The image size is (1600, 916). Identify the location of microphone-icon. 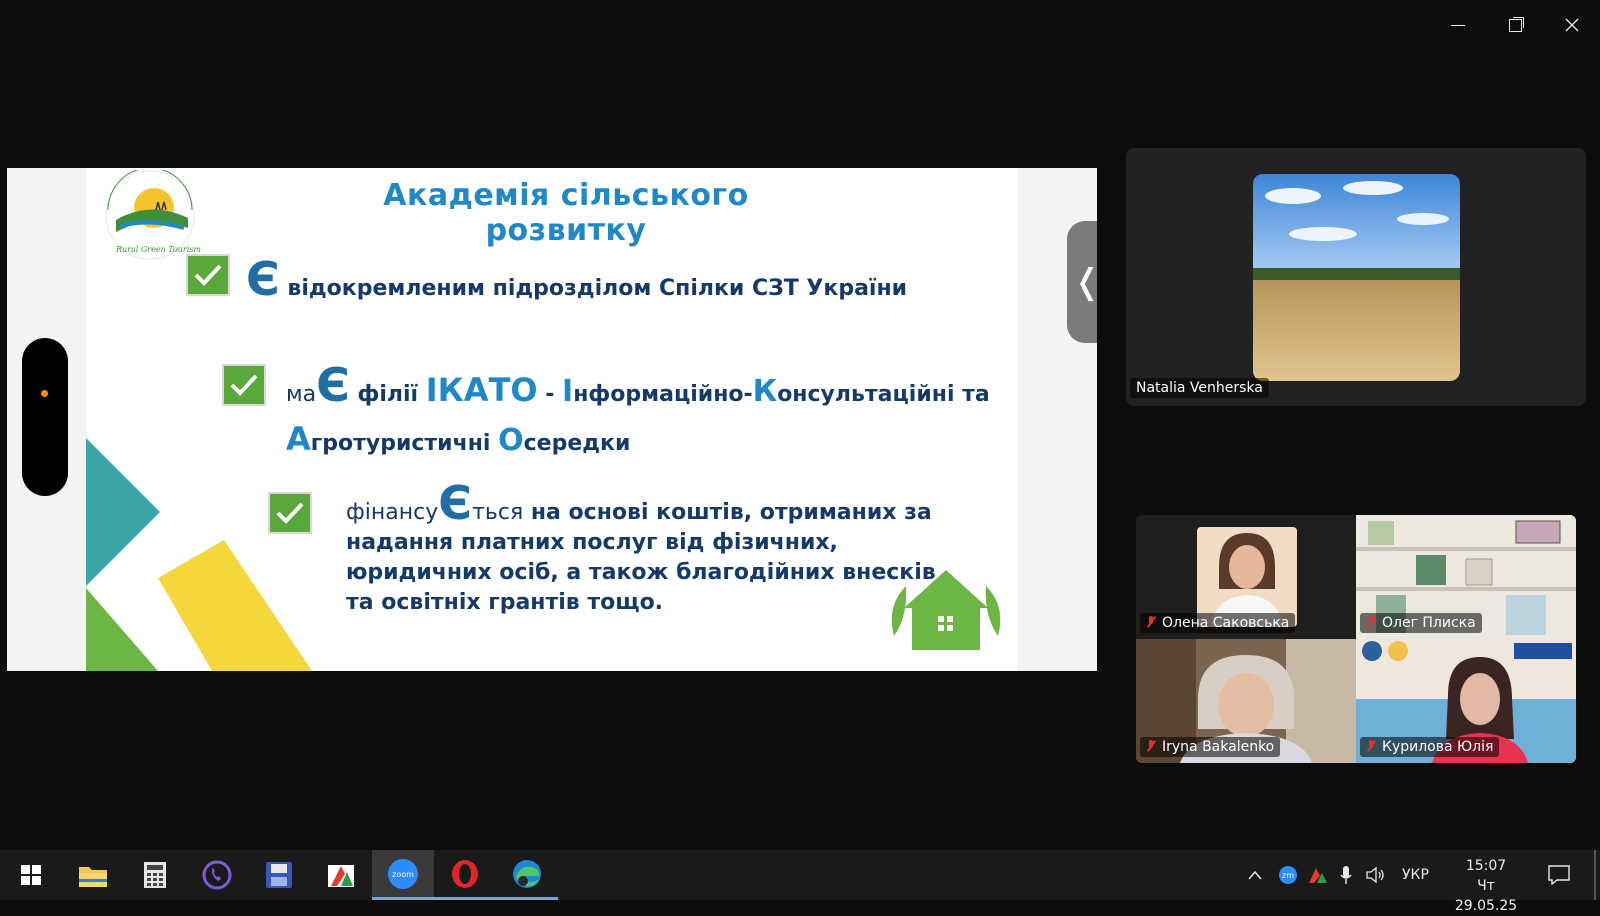
(1346, 875).